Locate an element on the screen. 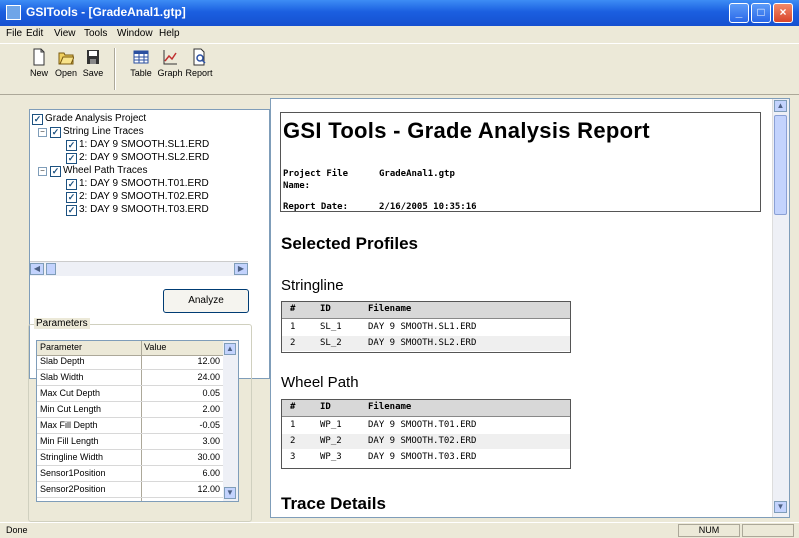 The image size is (799, 538). row-filename: DAY 9 SMOOTH.T01.ERD is located at coordinates (422, 425).